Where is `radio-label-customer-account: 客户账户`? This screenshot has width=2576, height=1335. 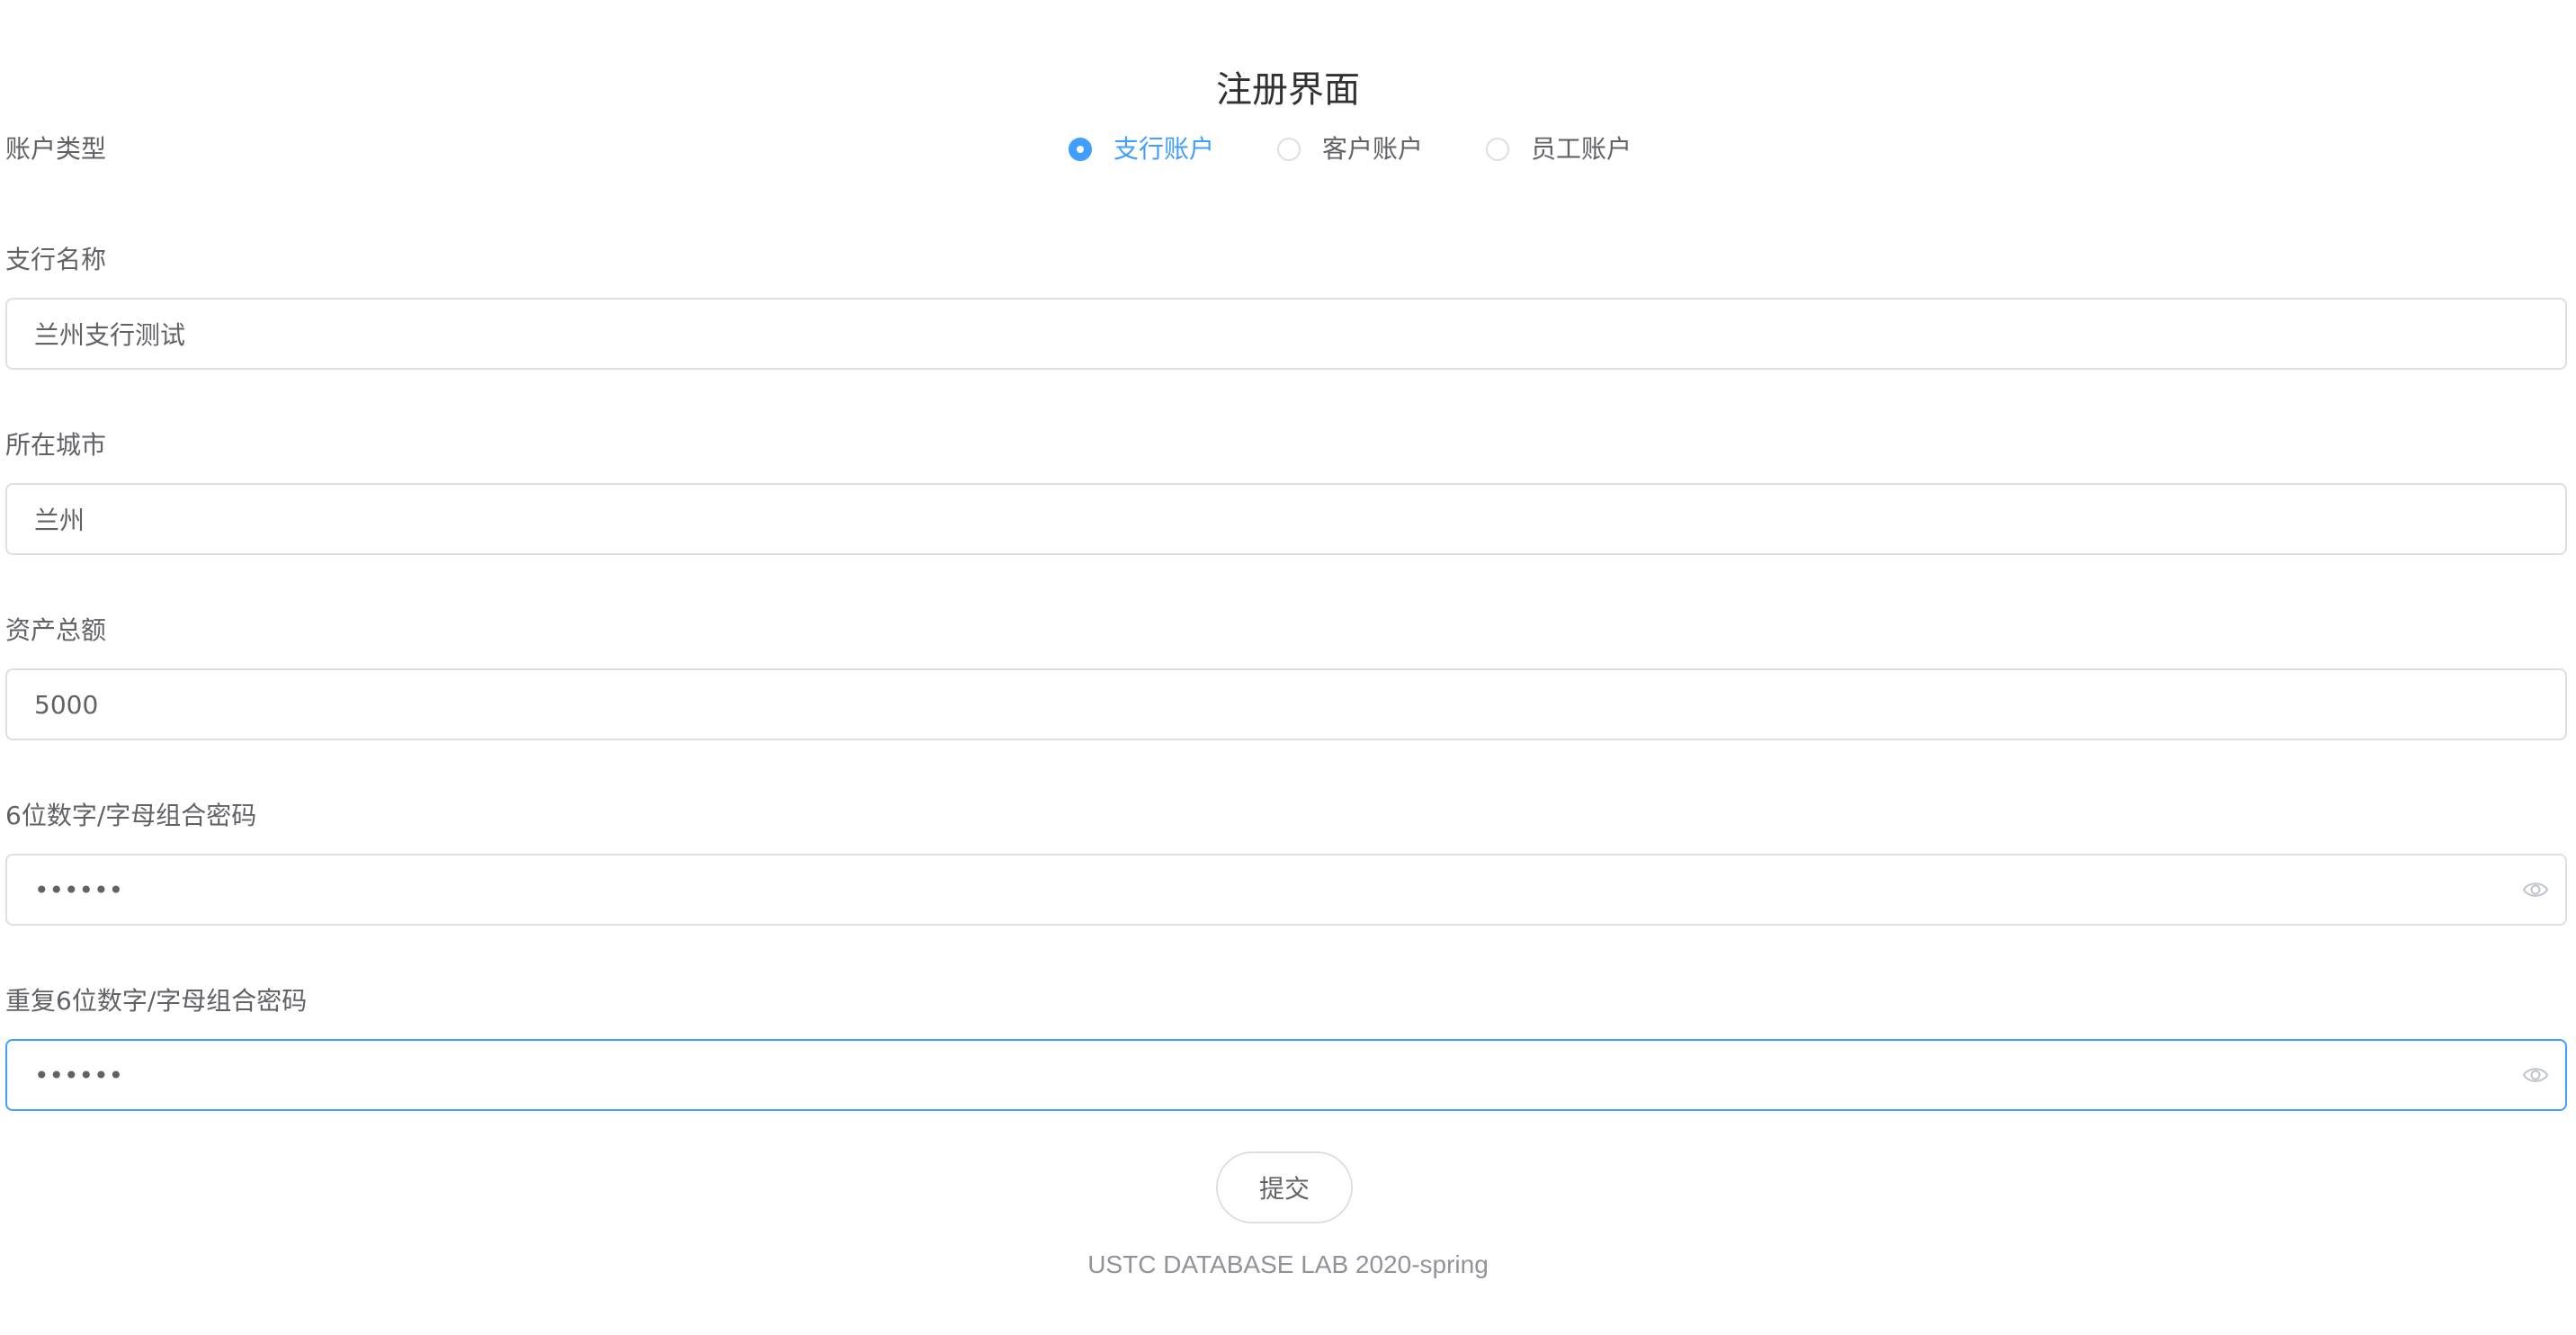 radio-label-customer-account: 客户账户 is located at coordinates (1373, 149).